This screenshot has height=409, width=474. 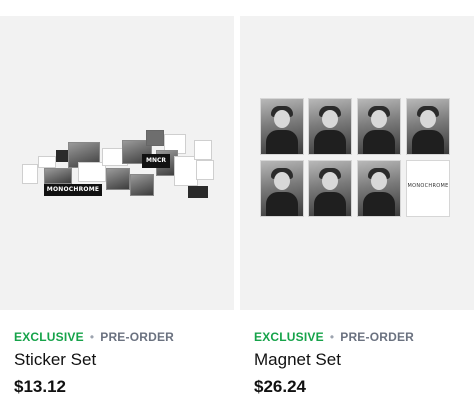 I want to click on magnet-cover-text: MONOCHROME, so click(x=428, y=186).